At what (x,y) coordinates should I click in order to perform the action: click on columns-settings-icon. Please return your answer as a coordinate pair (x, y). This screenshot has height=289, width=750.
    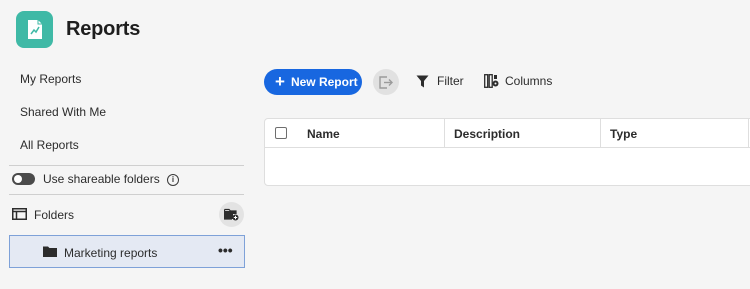
    Looking at the image, I should click on (491, 81).